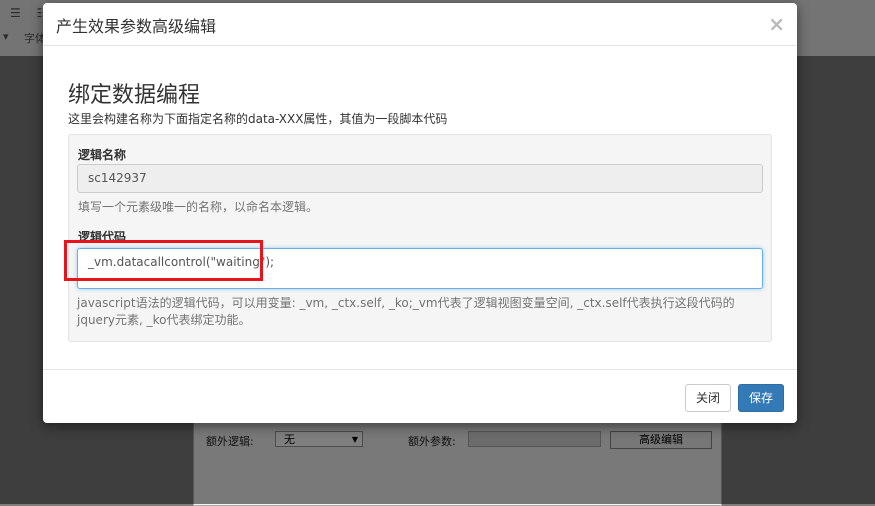 The height and width of the screenshot is (506, 875). What do you see at coordinates (136, 26) in the screenshot?
I see `modal-title: 产生效果参数高级编辑` at bounding box center [136, 26].